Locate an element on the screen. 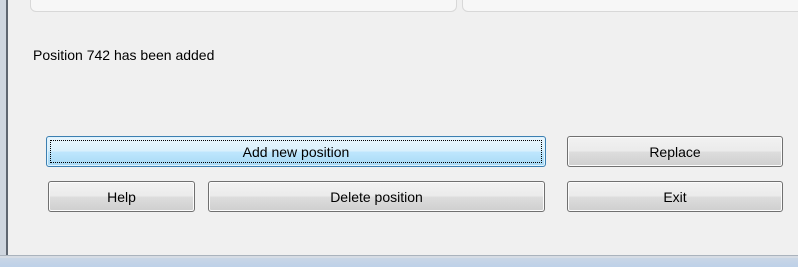 The height and width of the screenshot is (267, 798). replace-button: Replace is located at coordinates (675, 151).